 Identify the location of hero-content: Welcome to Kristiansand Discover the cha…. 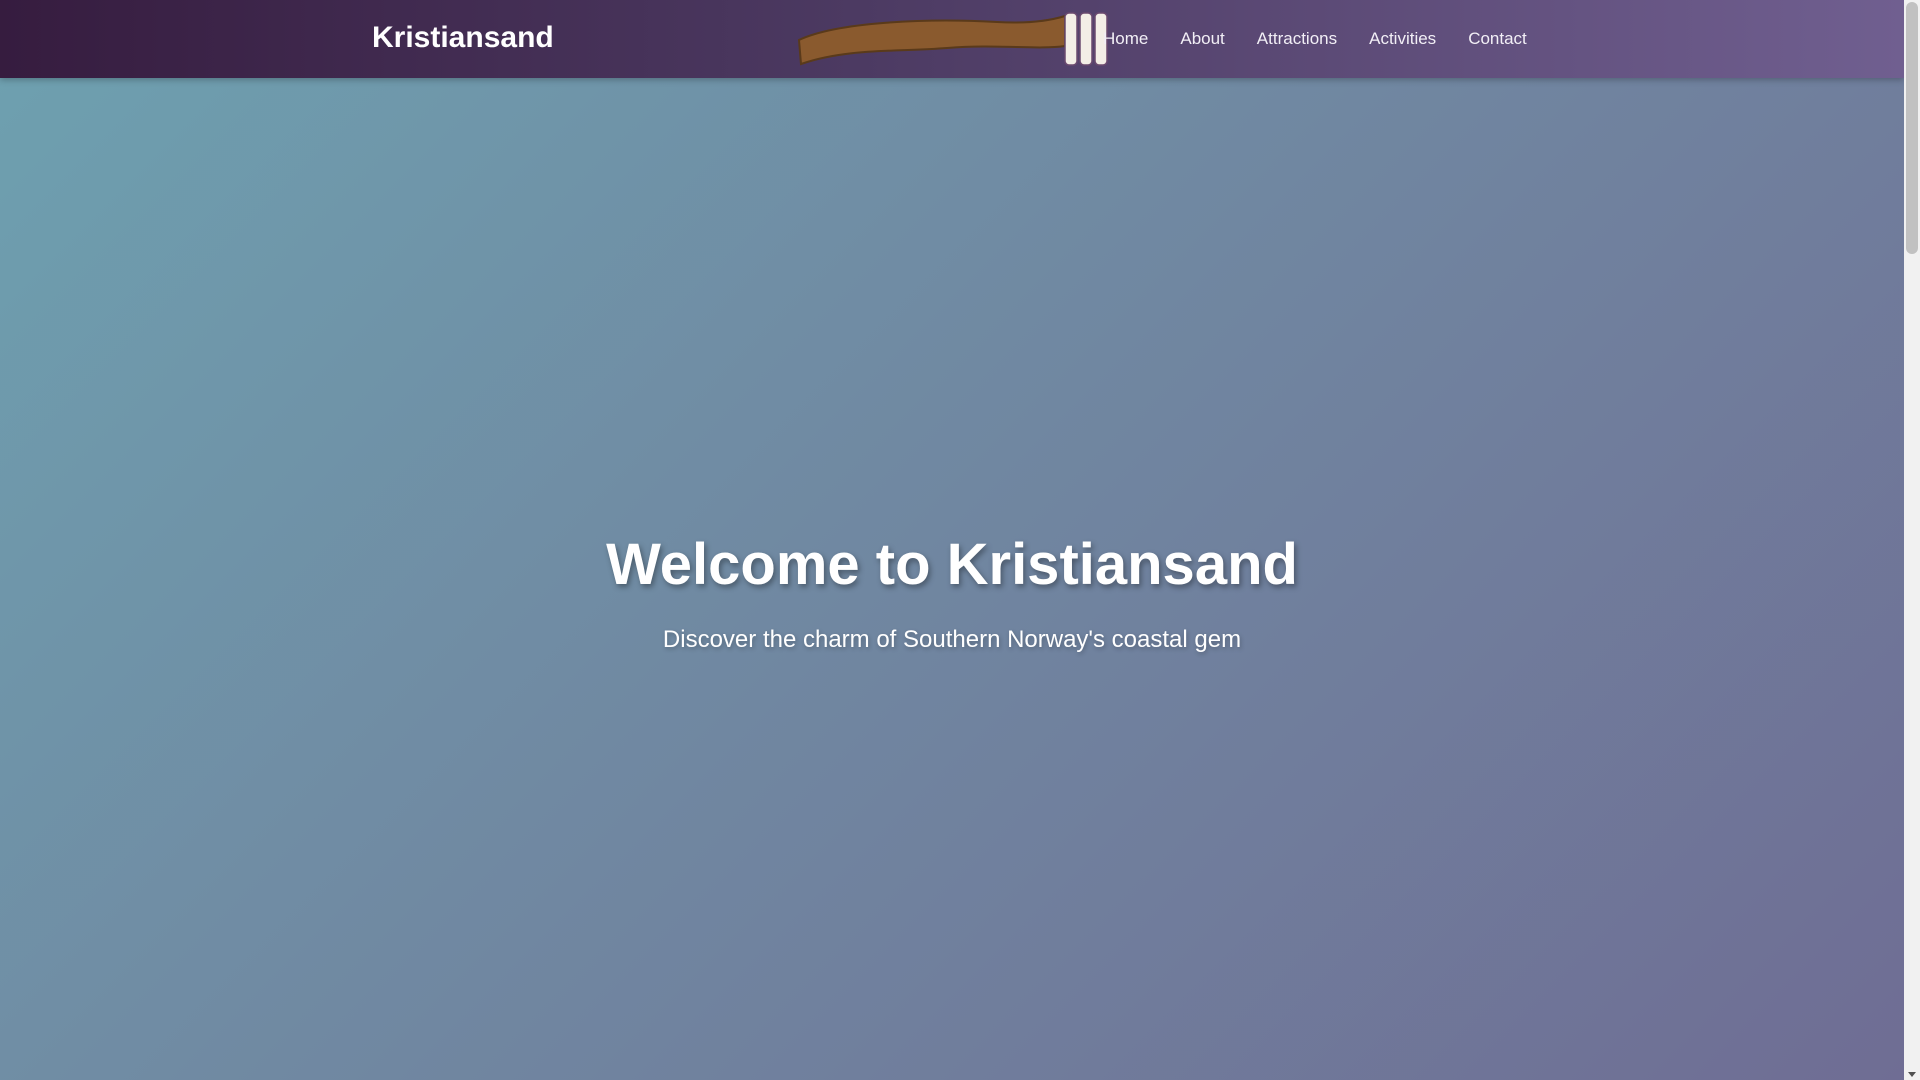
(952, 592).